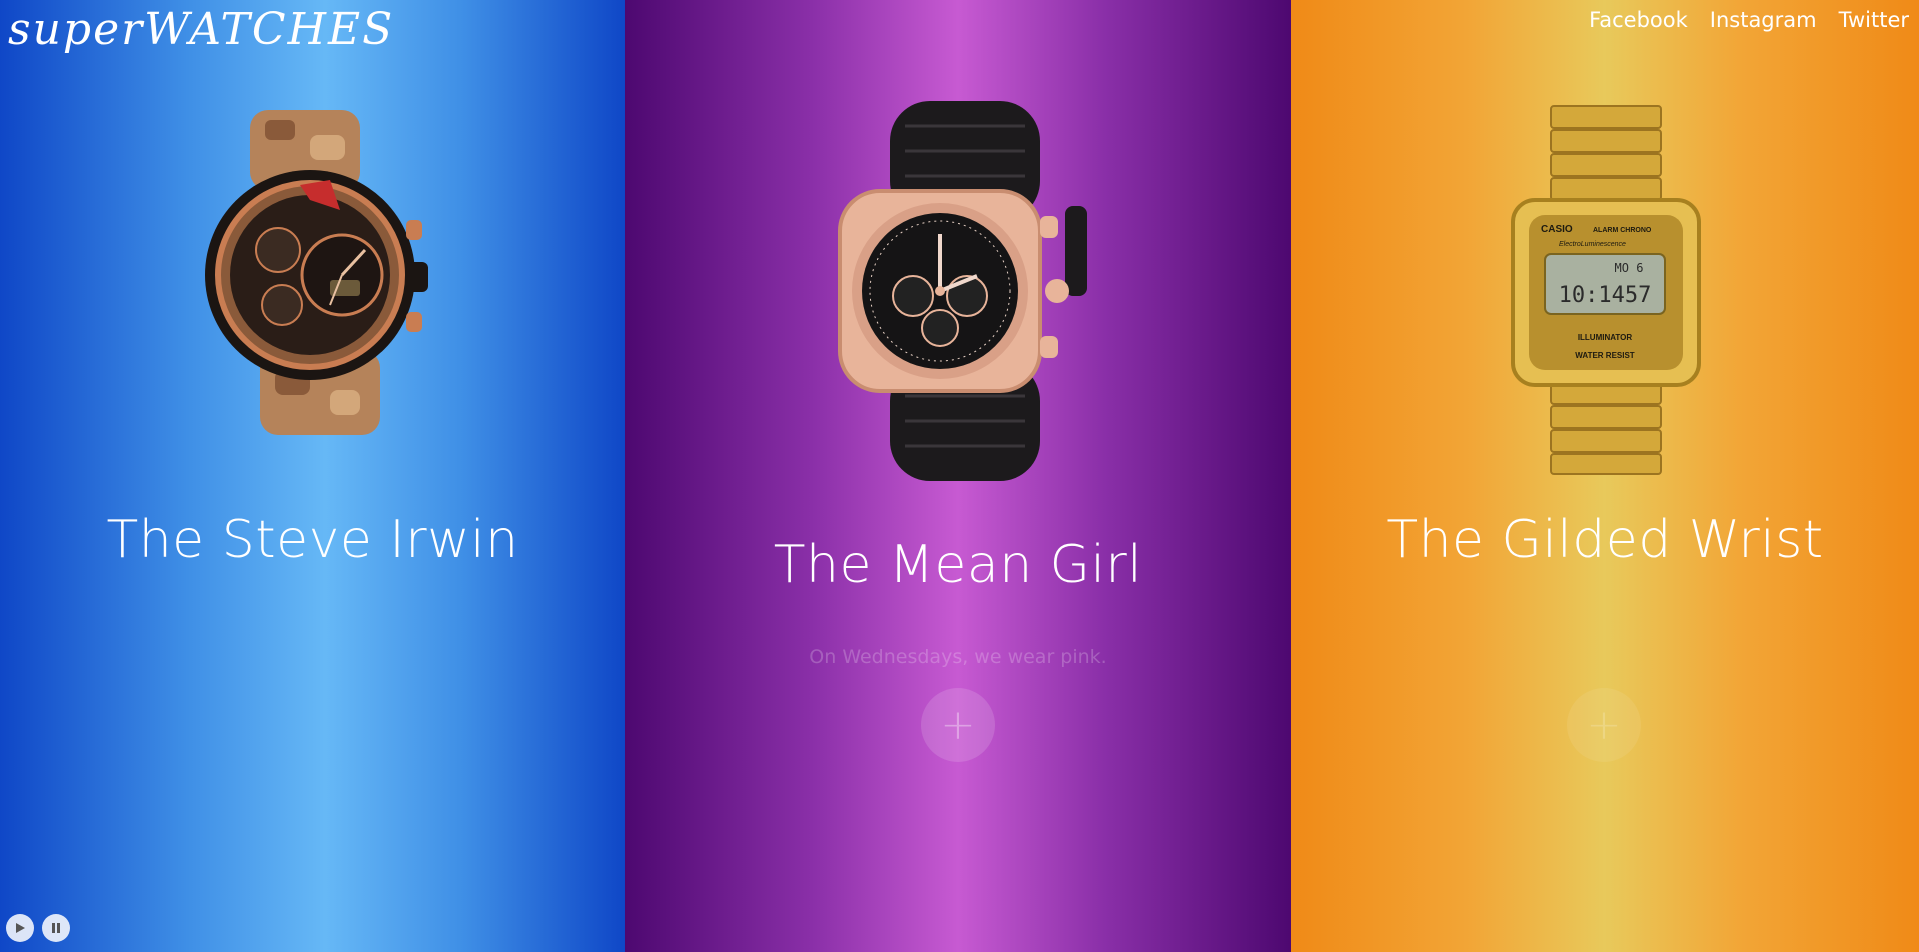 The image size is (1919, 952). Describe the element at coordinates (316, 272) in the screenshot. I see `camo-watch-icon` at that location.